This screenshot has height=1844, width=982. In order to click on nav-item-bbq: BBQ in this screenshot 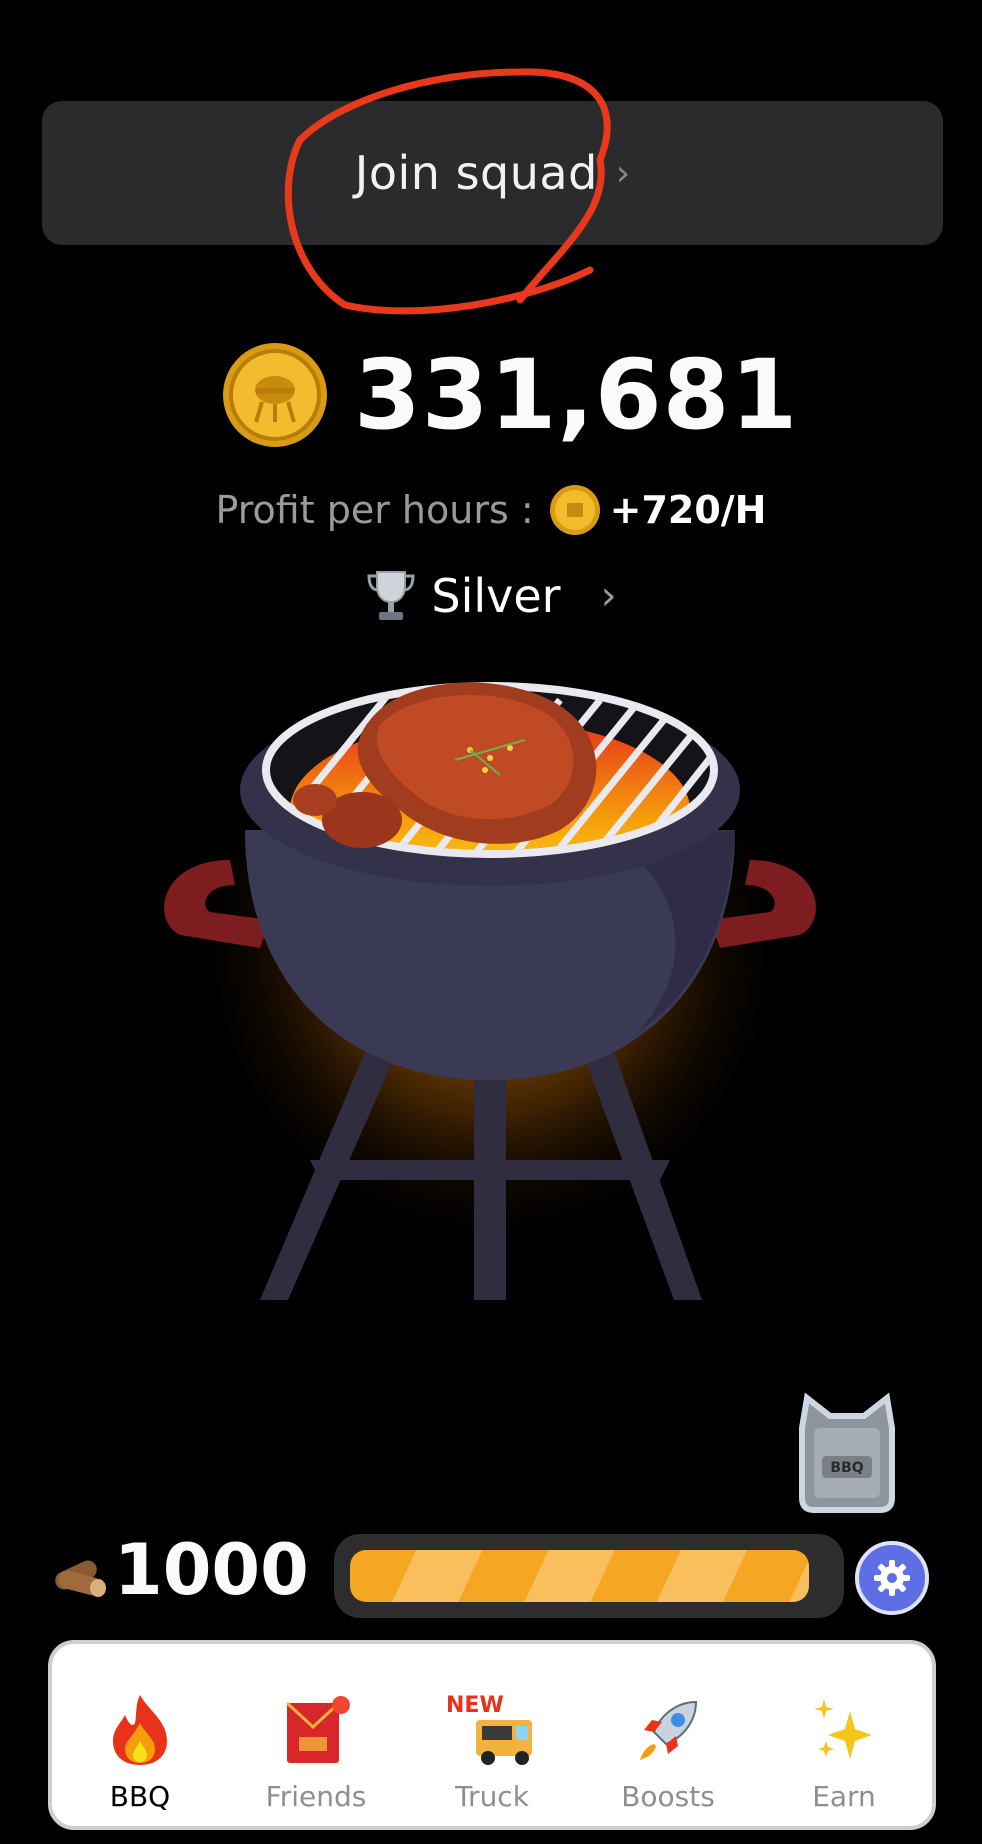, I will do `click(140, 1735)`.